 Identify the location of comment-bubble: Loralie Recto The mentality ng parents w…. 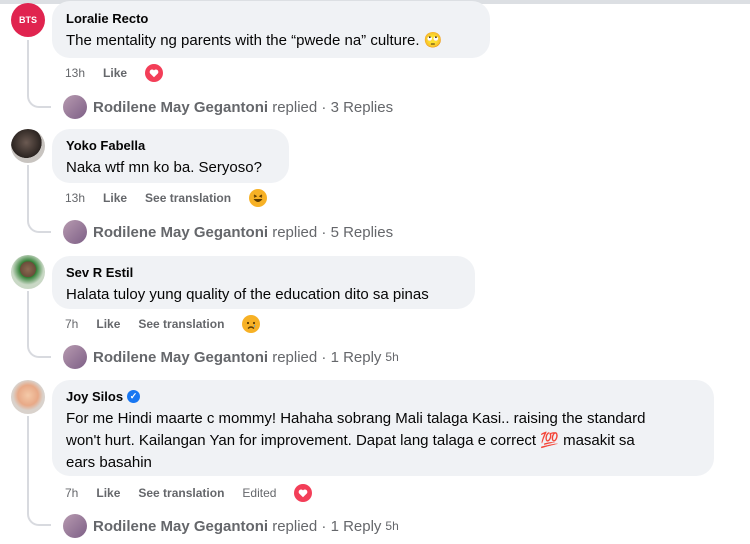
(271, 29).